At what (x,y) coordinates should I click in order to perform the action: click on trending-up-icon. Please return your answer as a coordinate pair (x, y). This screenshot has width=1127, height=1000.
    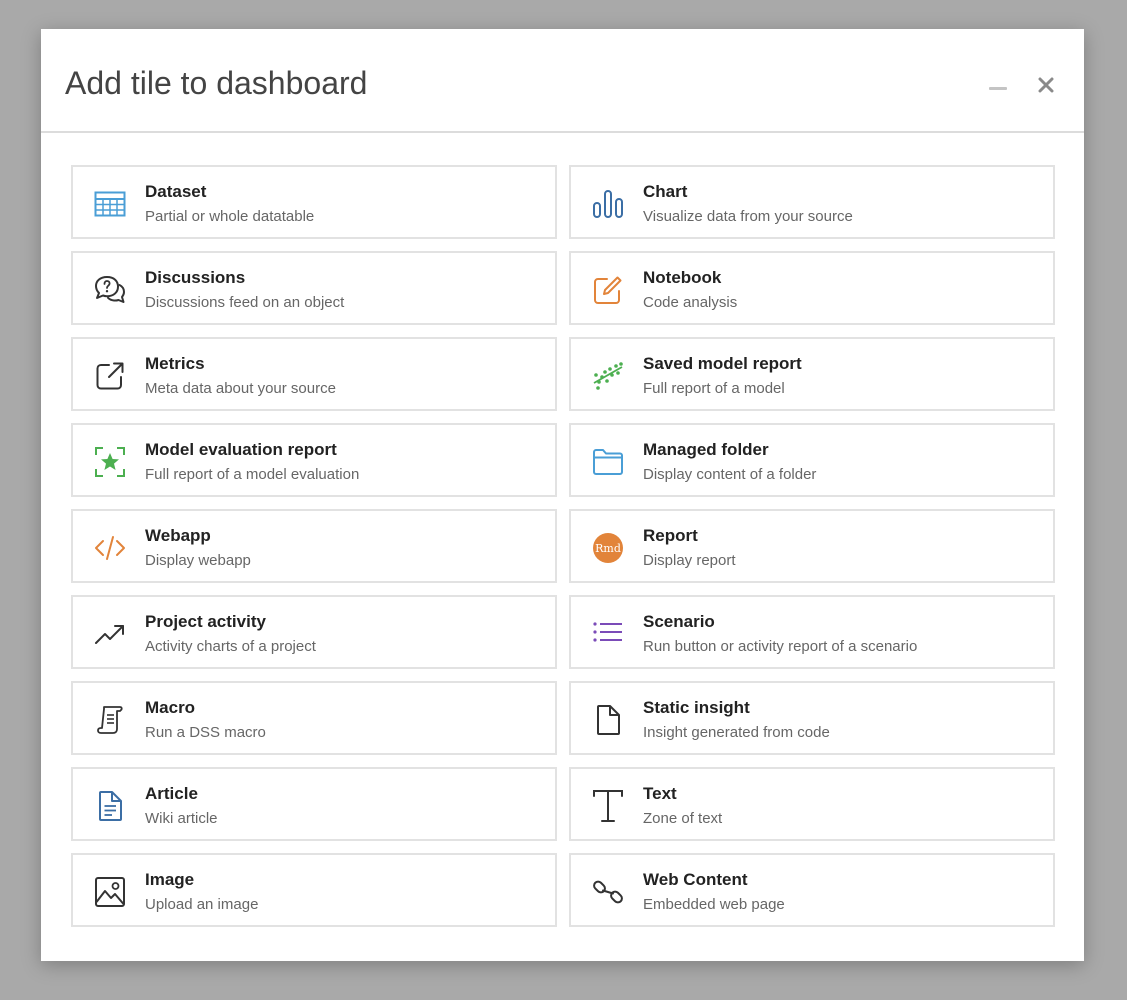
    Looking at the image, I should click on (110, 634).